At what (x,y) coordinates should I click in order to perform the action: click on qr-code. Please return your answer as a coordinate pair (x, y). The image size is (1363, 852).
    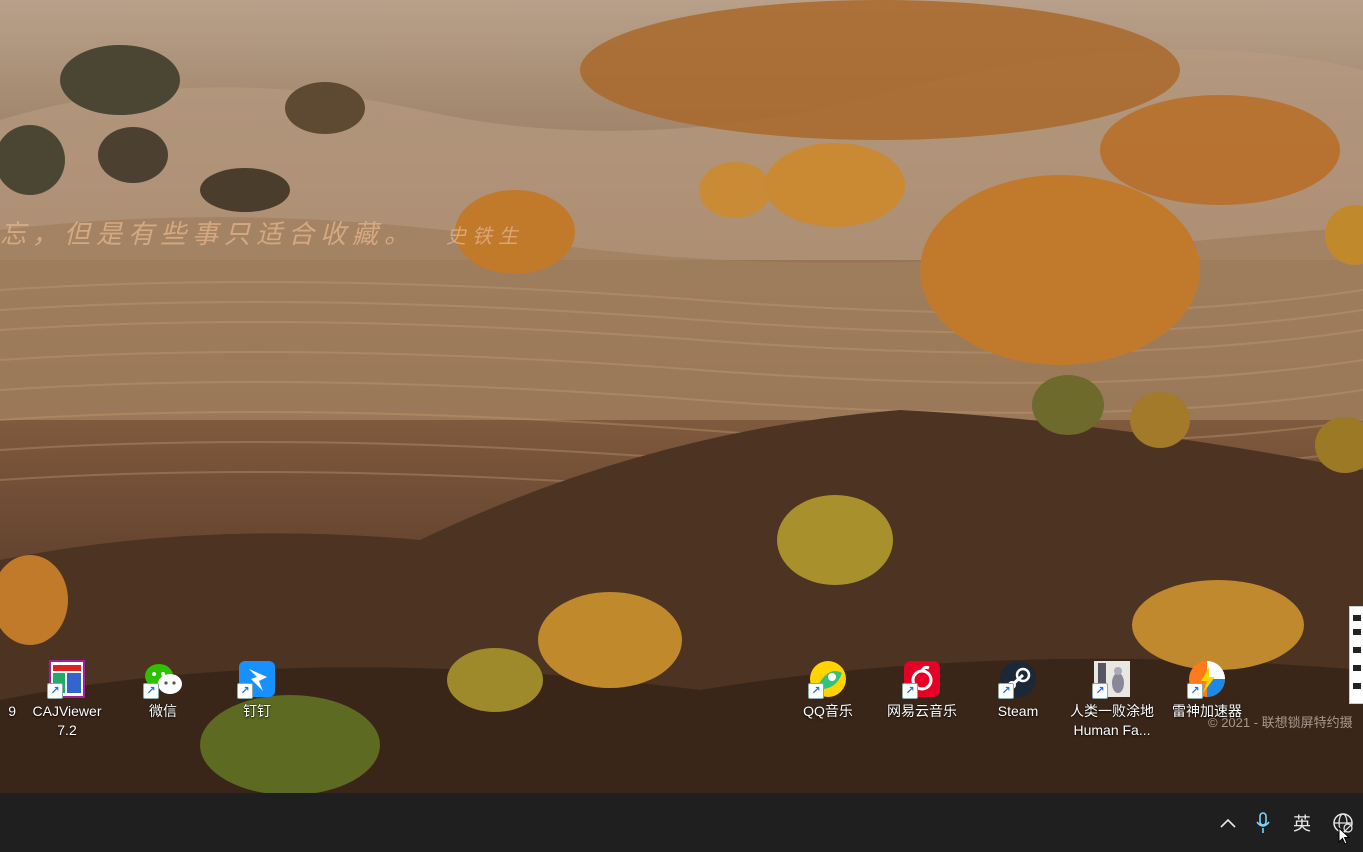
    Looking at the image, I should click on (1356, 655).